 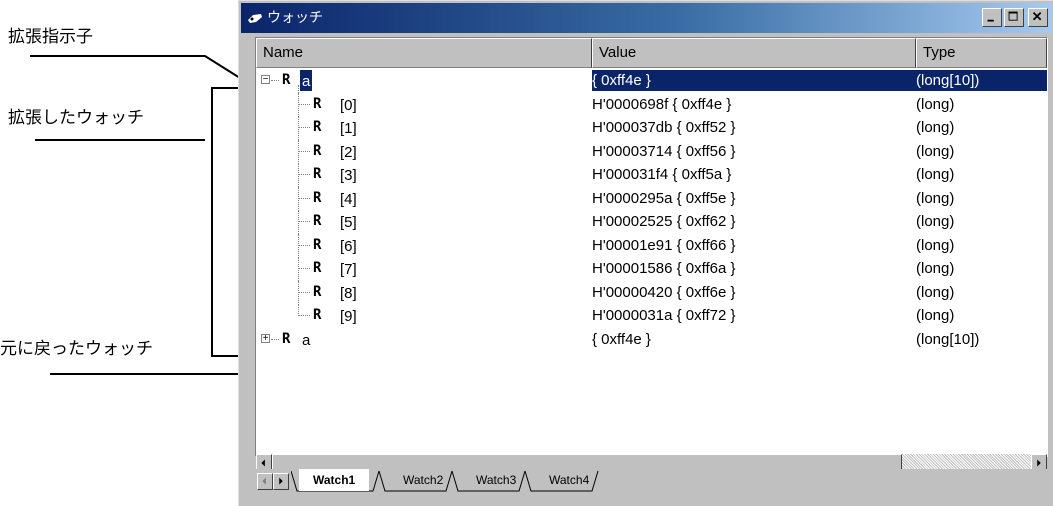 I want to click on row-value: H'00001e91 { 0xff66 }, so click(x=664, y=245).